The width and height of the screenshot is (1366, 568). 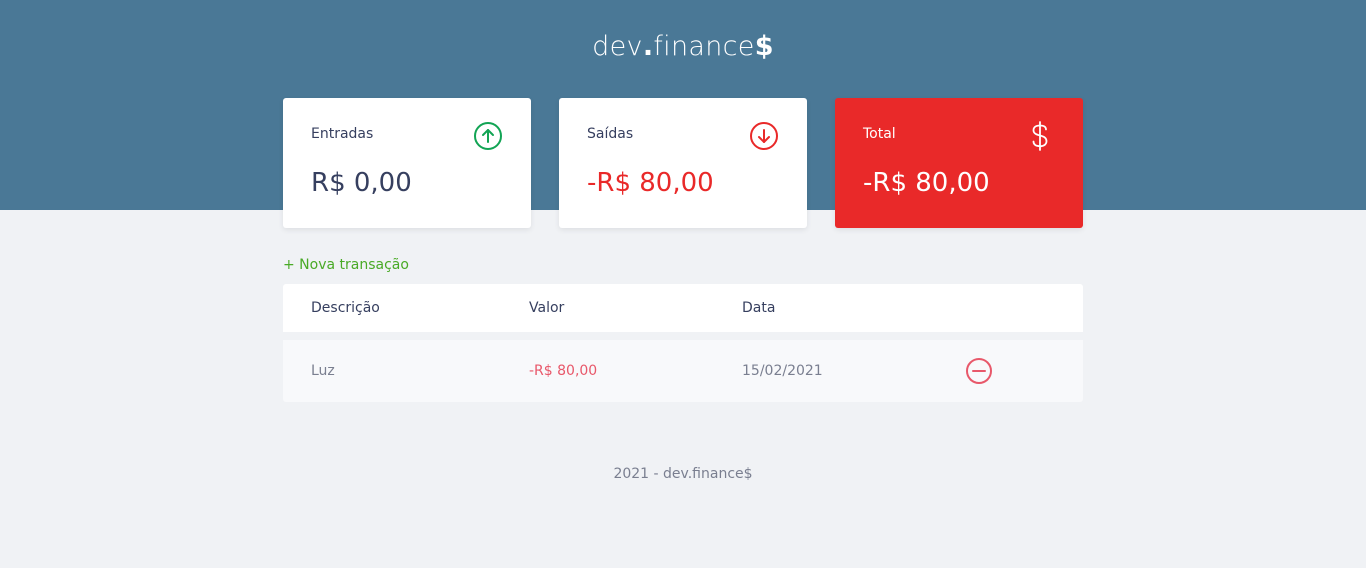 I want to click on logo-suffix: $, so click(x=764, y=46).